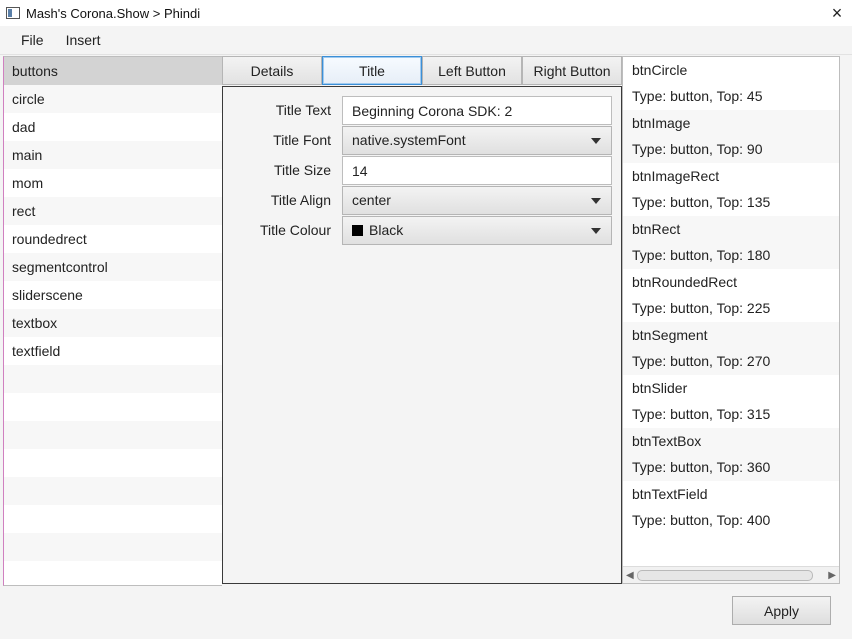  What do you see at coordinates (660, 388) in the screenshot?
I see `object-name: btnSlider` at bounding box center [660, 388].